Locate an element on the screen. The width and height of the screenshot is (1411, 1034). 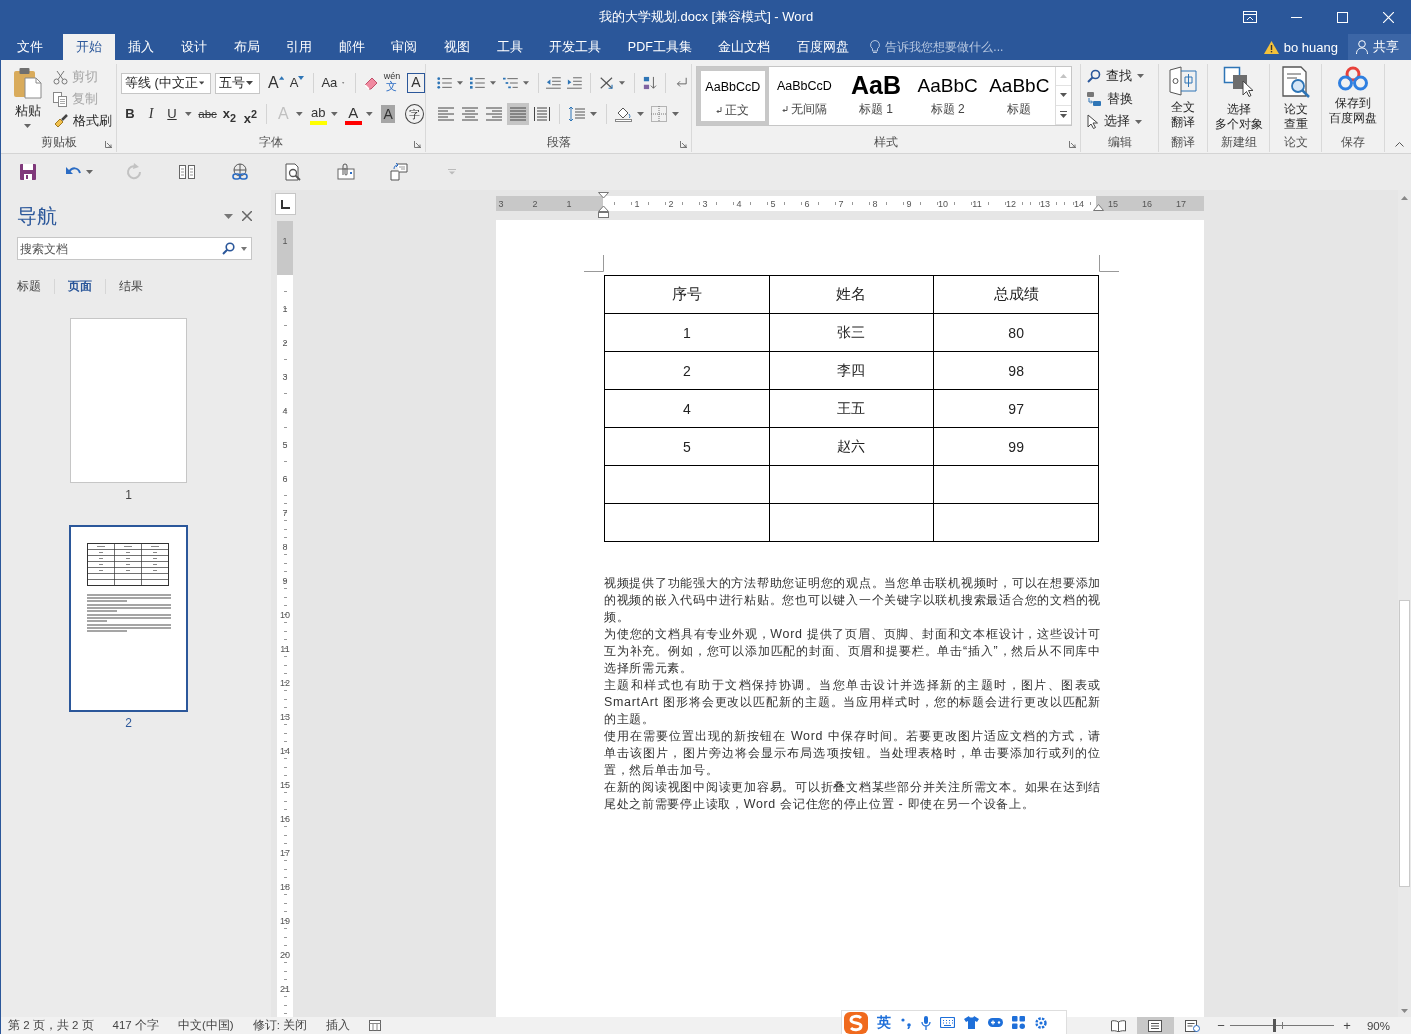
ribbon-tab: 布局 is located at coordinates (246, 47).